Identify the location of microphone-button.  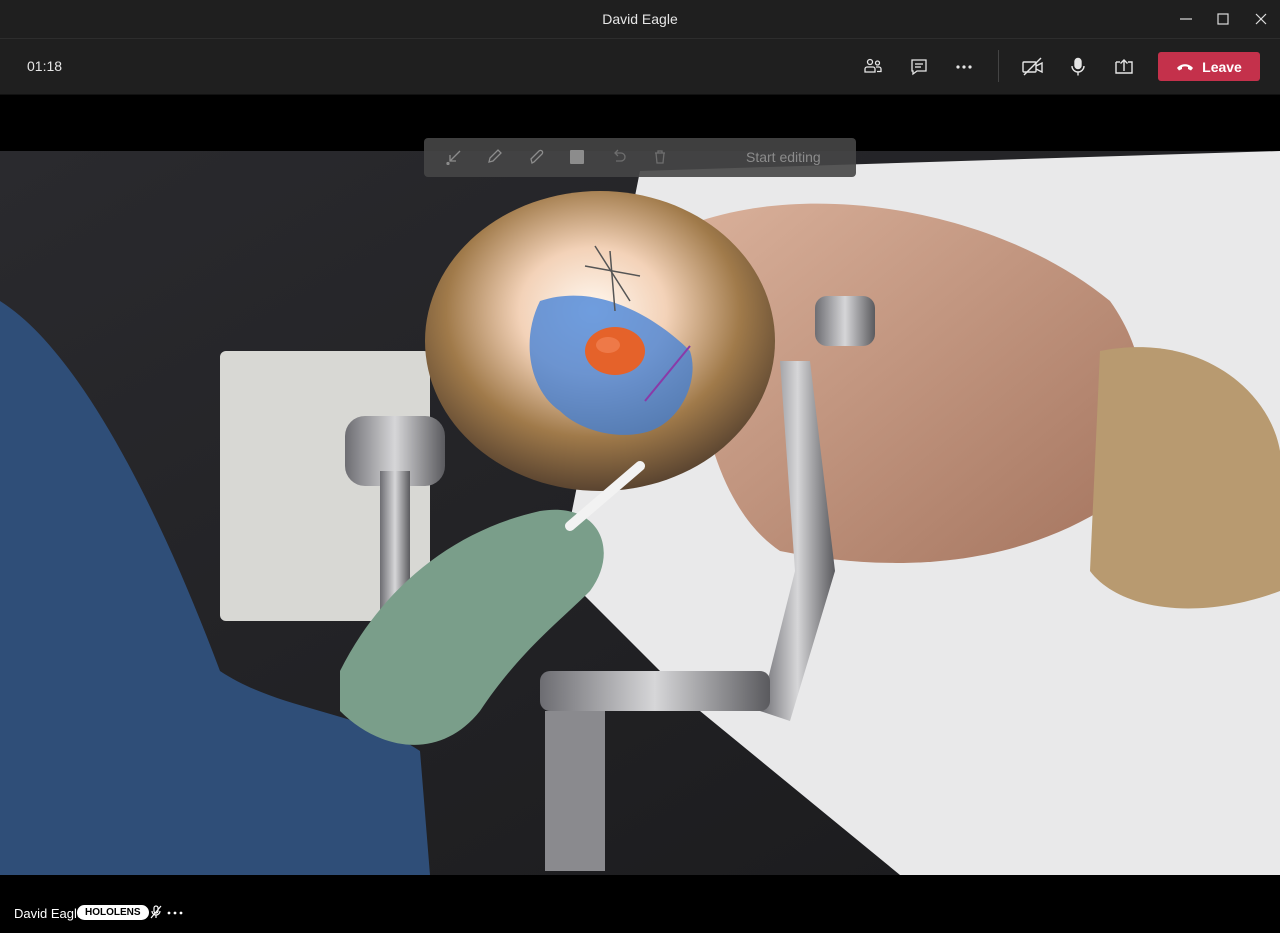
(1078, 67).